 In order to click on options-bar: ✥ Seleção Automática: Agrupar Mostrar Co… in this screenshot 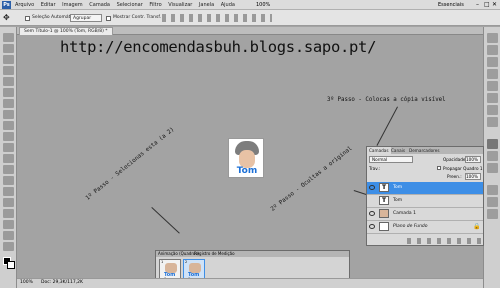, I will do `click(250, 18)`.